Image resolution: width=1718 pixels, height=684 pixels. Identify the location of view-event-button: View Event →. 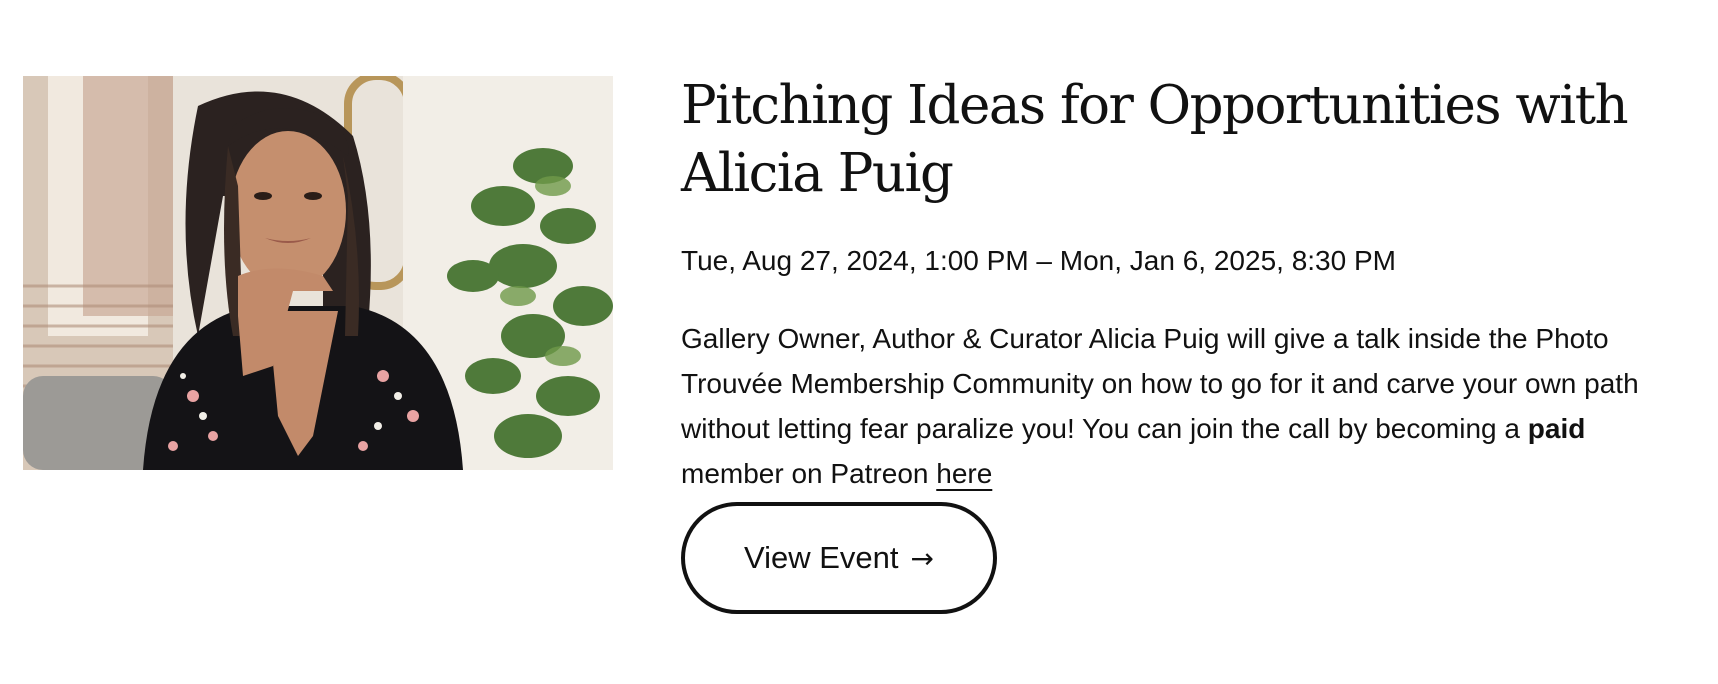
(839, 558).